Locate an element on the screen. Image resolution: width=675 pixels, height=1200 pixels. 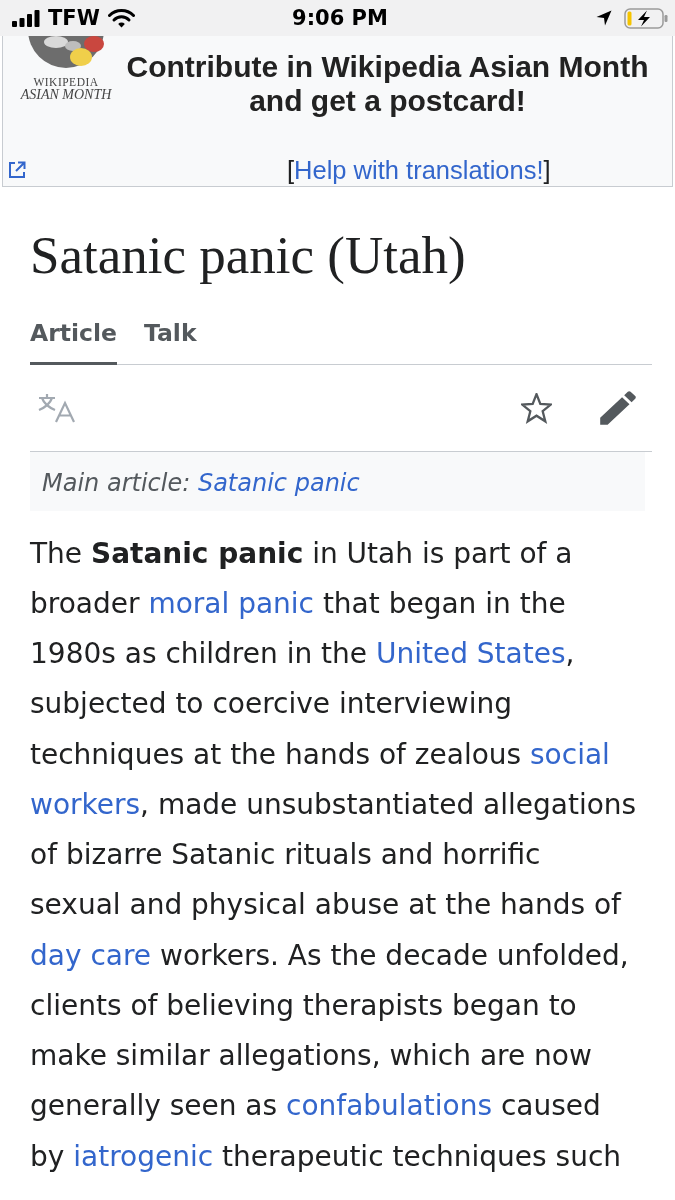
article-link: workers is located at coordinates (85, 804).